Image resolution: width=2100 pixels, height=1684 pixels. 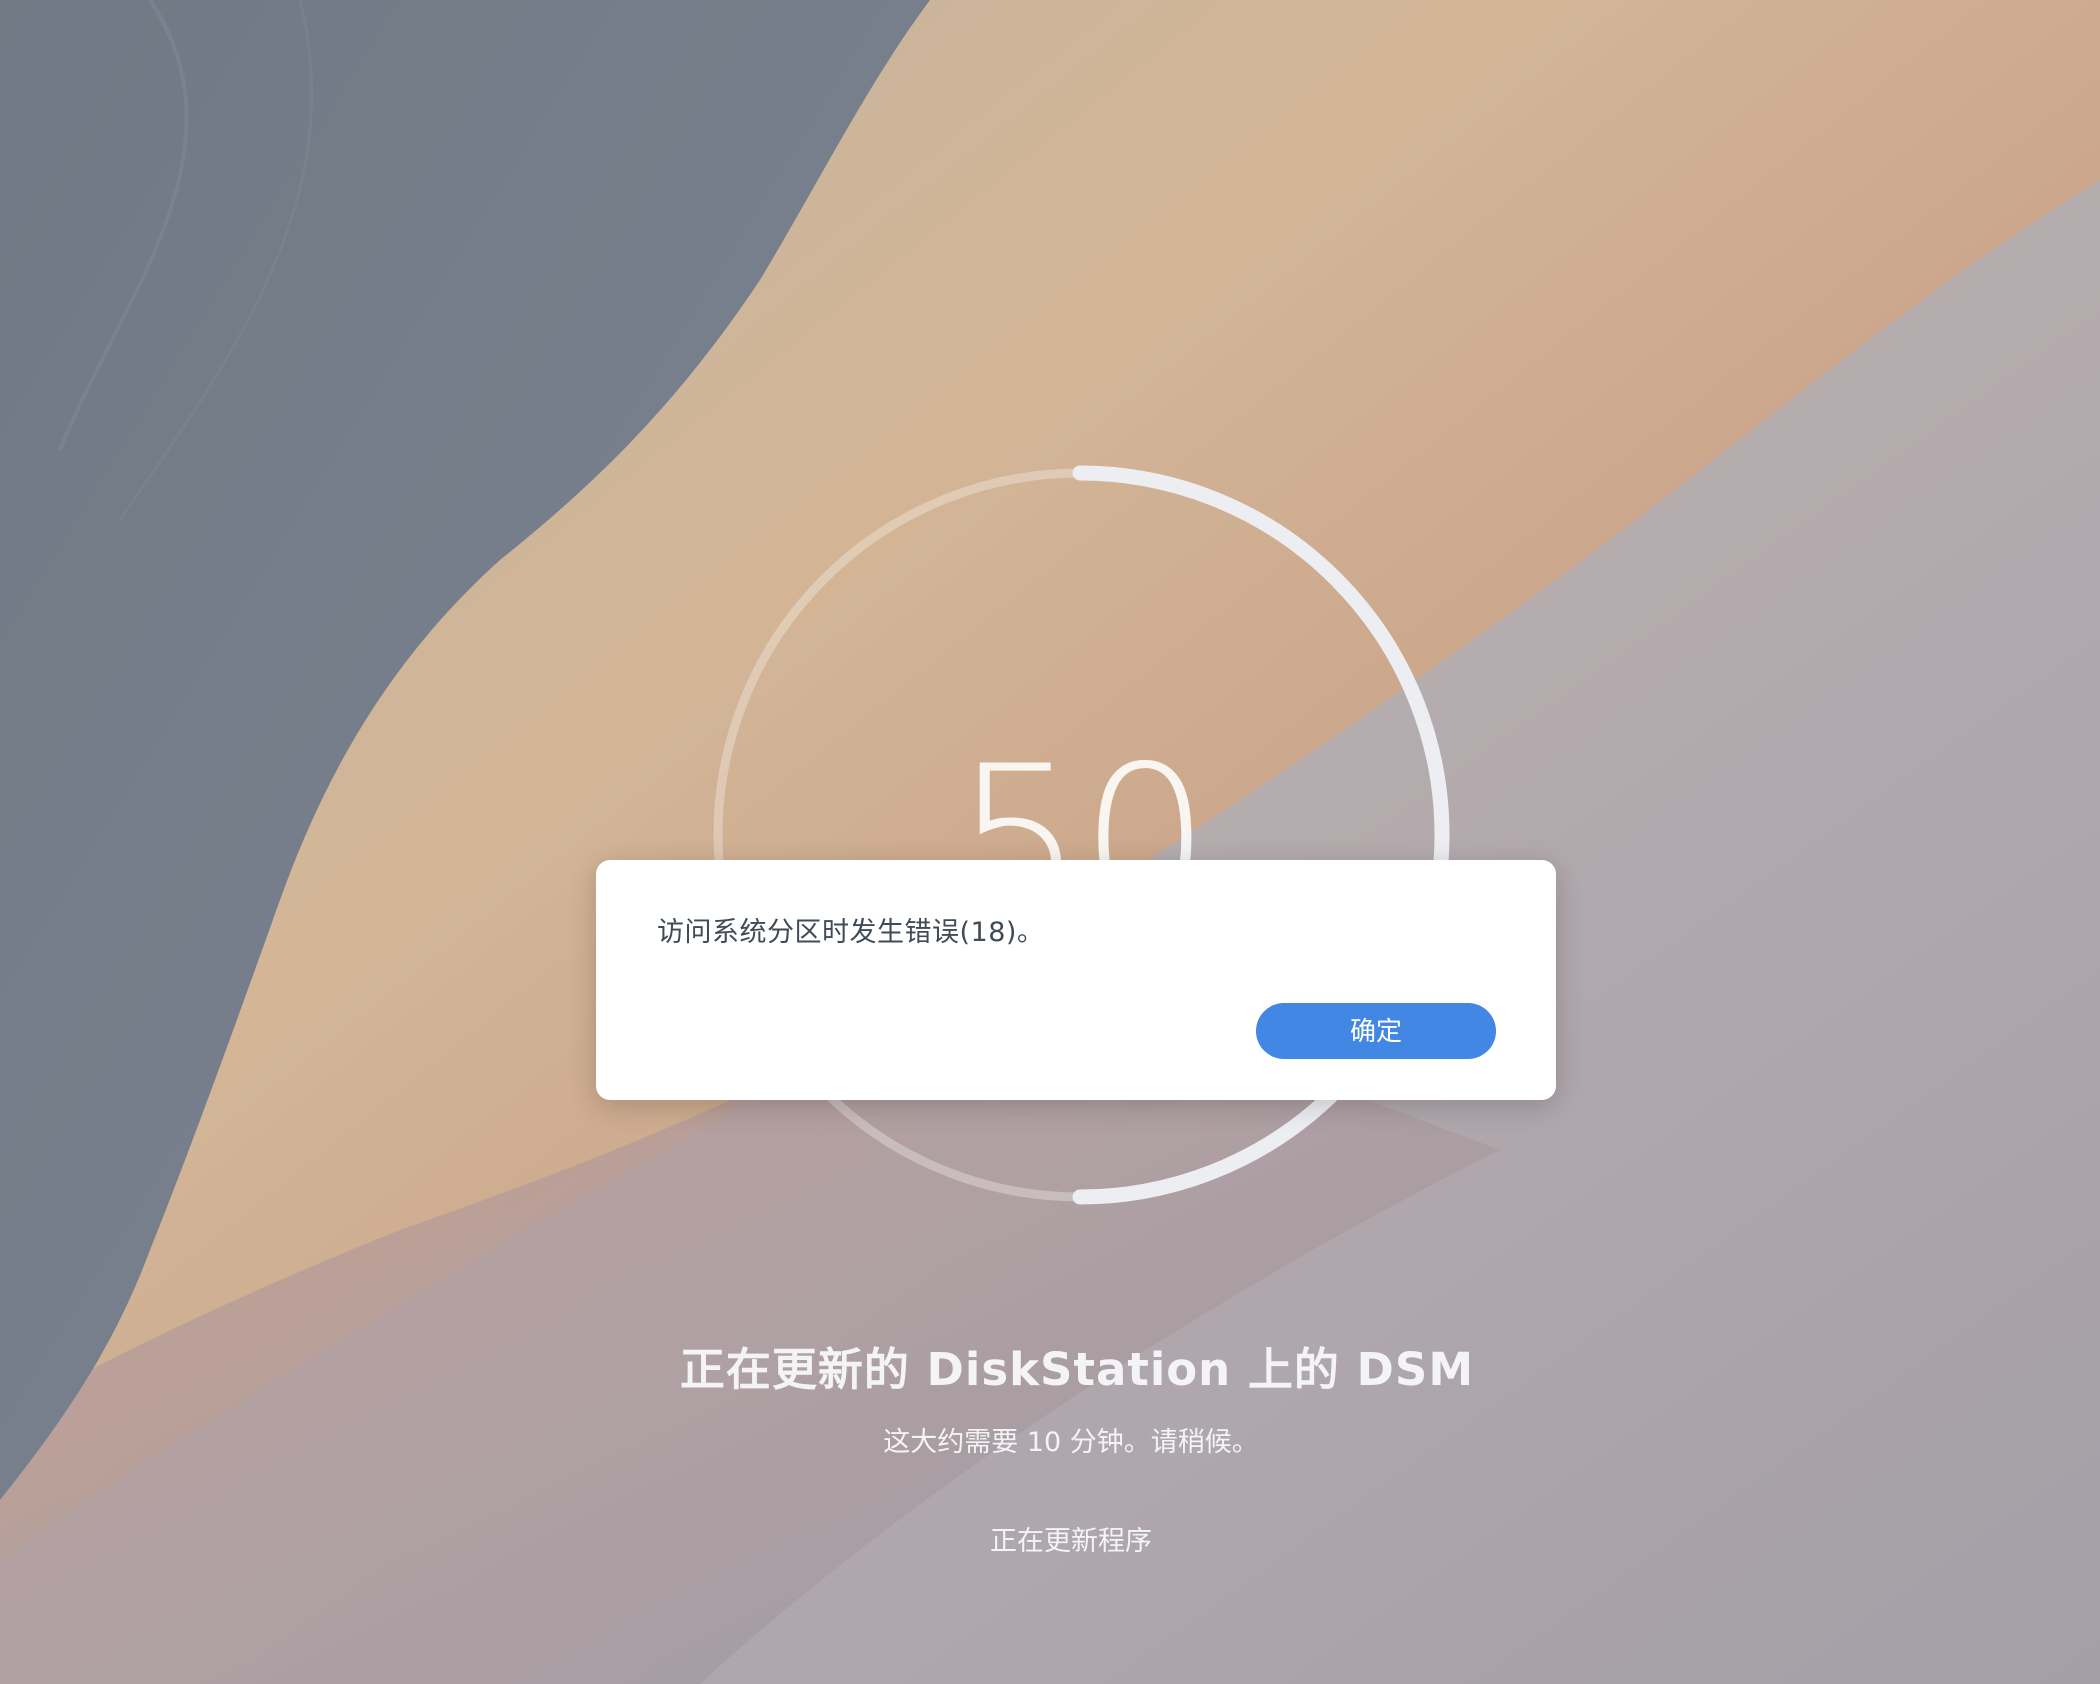 What do you see at coordinates (1071, 1442) in the screenshot?
I see `update-subtitle: 这大约需要 10 分钟。请稍候。` at bounding box center [1071, 1442].